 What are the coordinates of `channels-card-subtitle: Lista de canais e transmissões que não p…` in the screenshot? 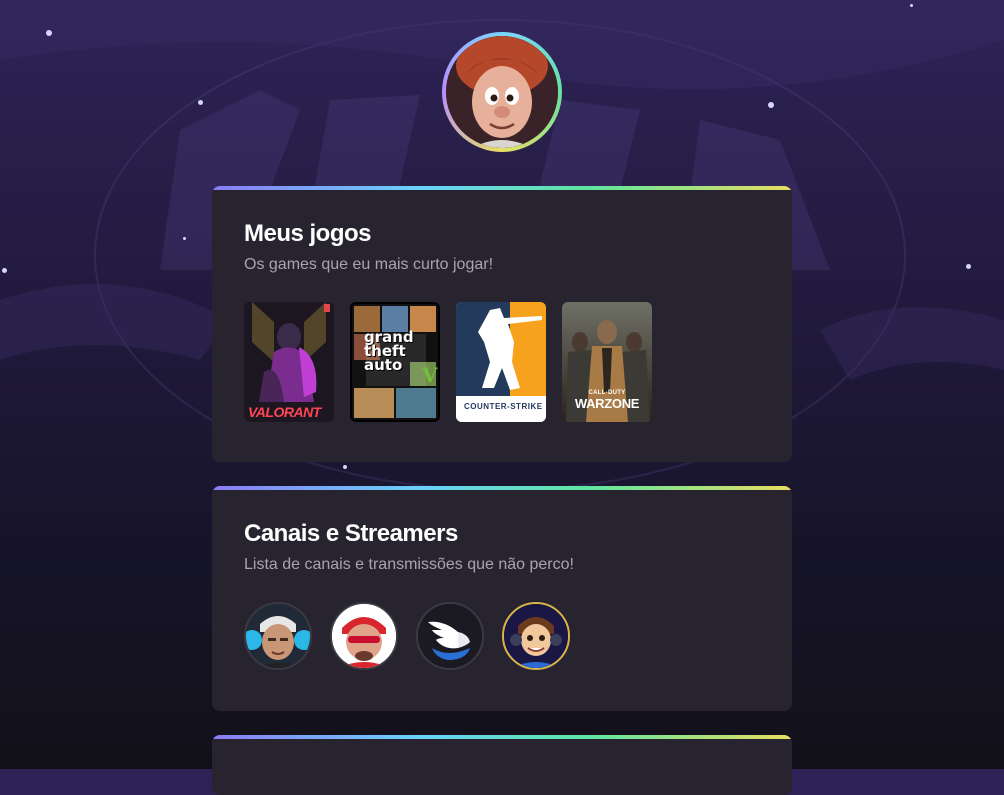 It's located at (409, 564).